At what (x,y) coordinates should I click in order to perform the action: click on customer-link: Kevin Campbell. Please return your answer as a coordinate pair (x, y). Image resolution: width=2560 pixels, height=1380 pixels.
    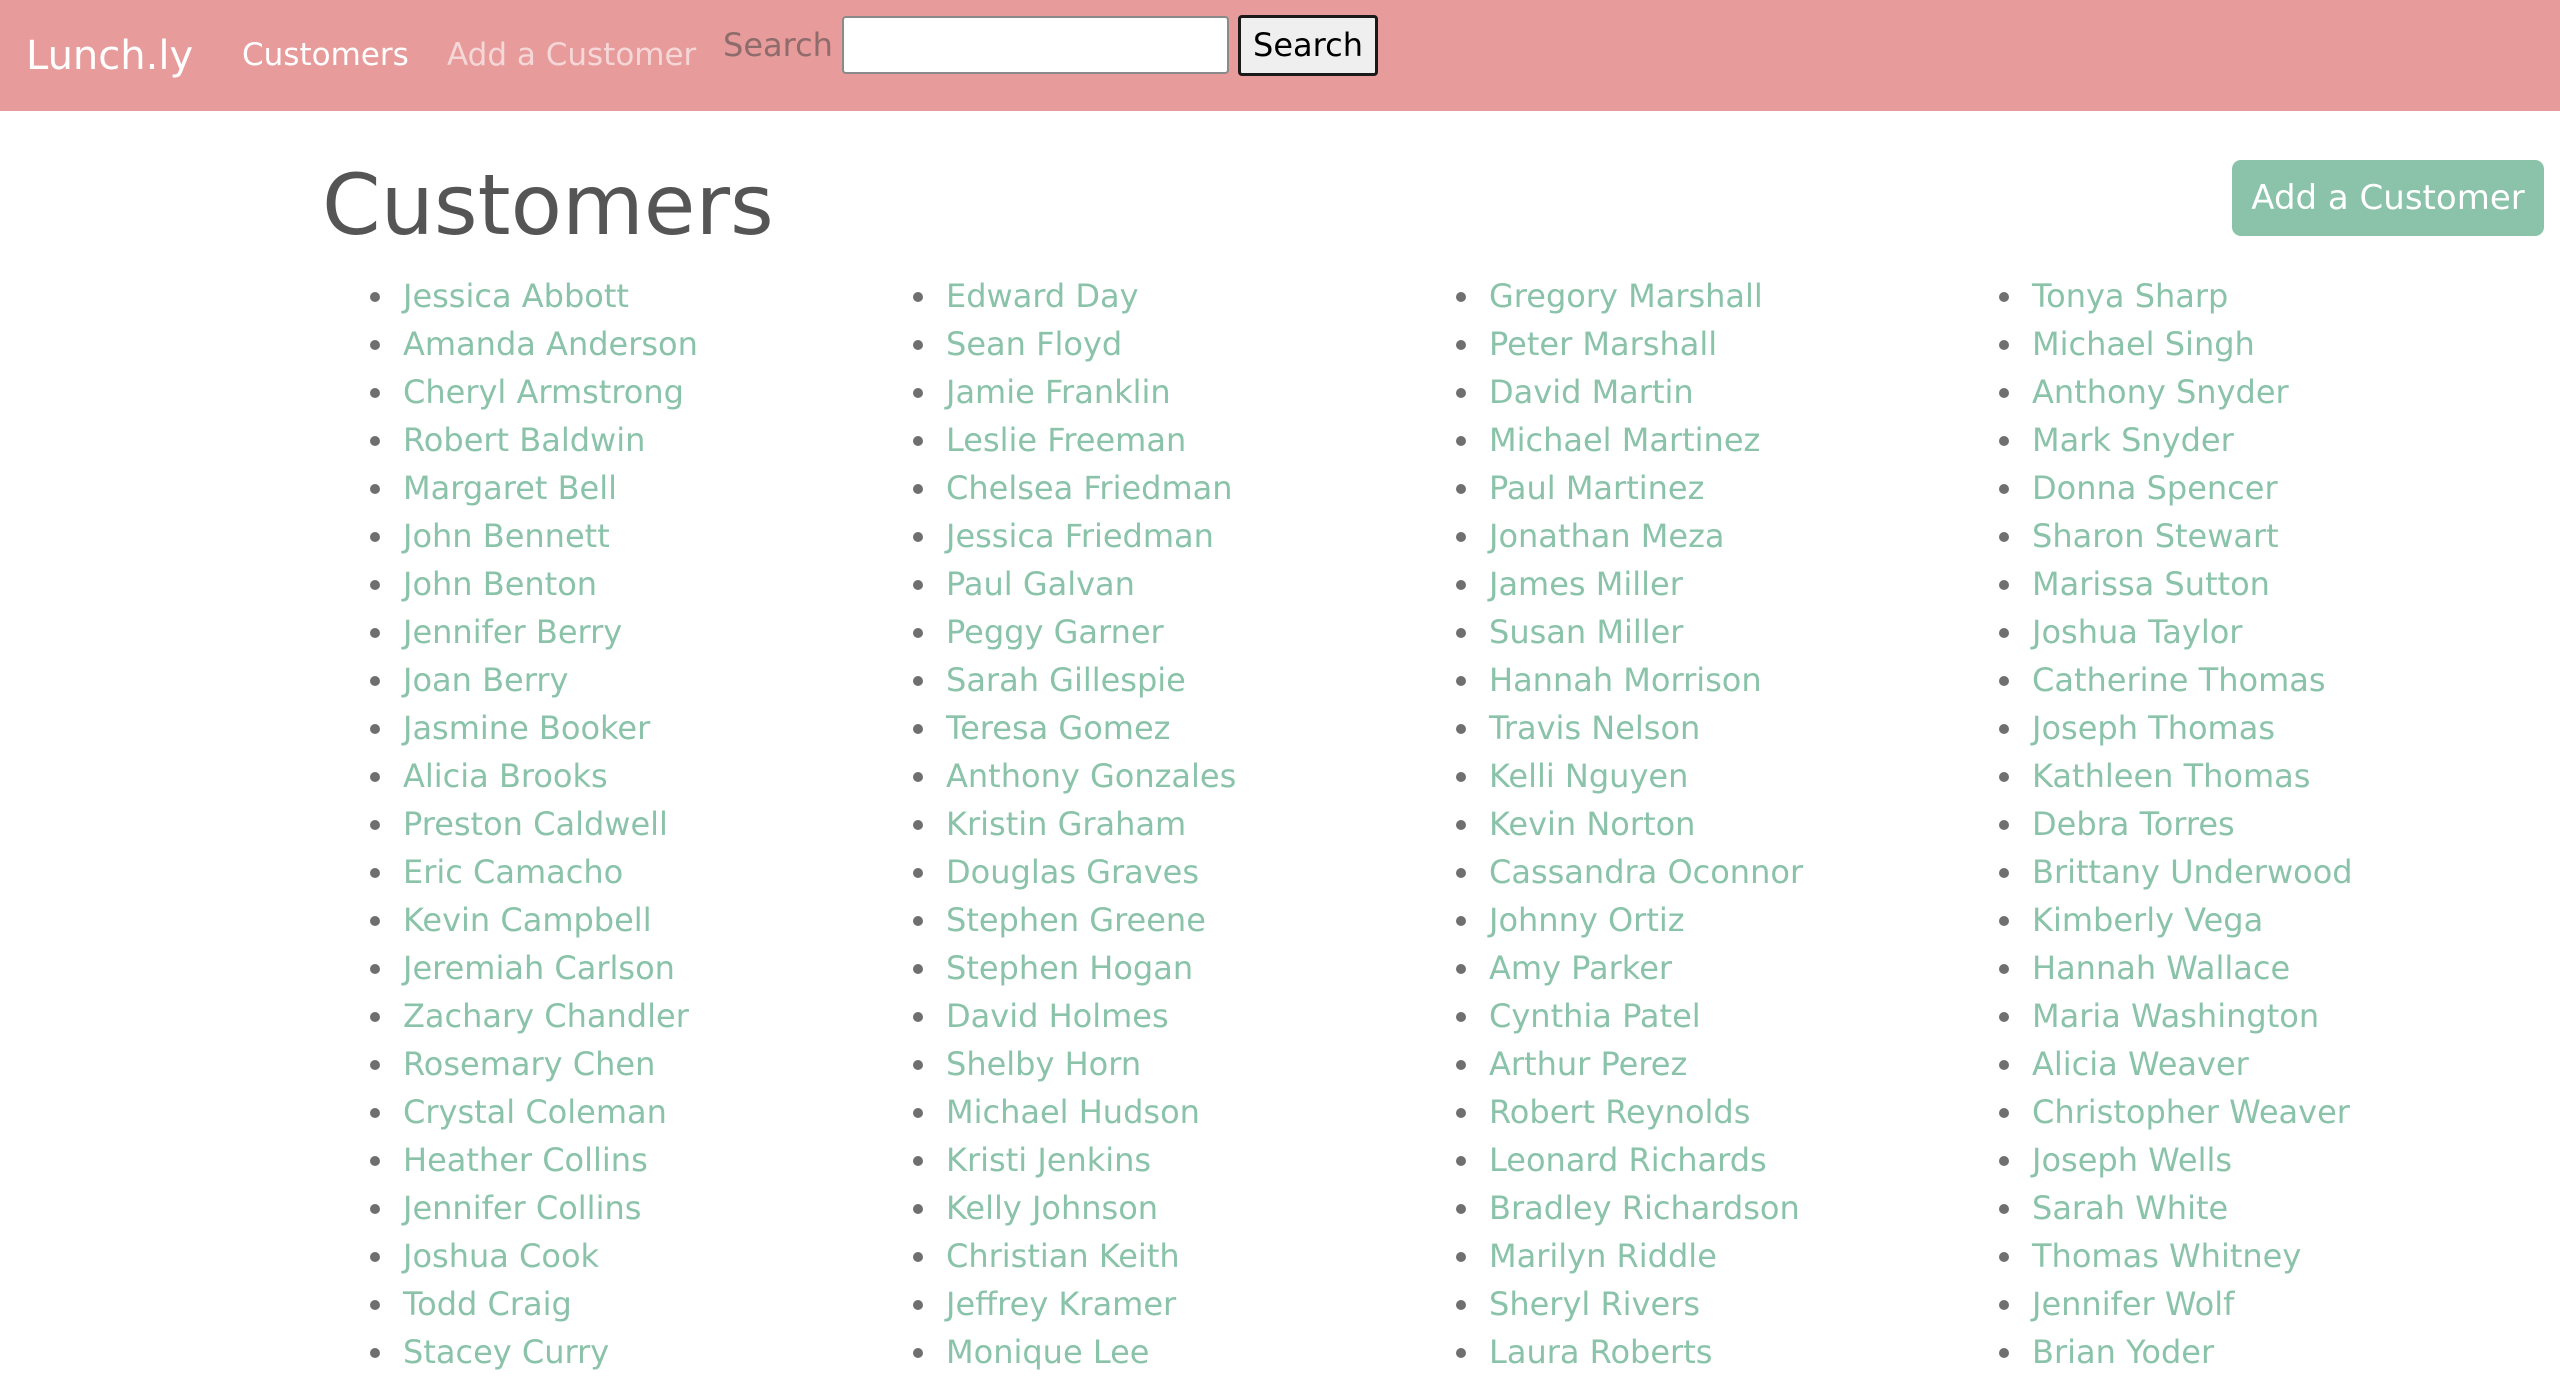
    Looking at the image, I should click on (527, 920).